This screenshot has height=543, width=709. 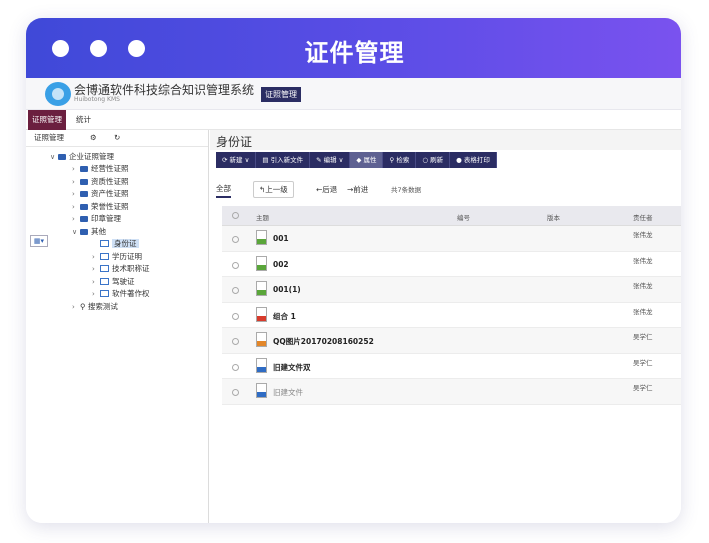 I want to click on file-name: 001(1), so click(x=287, y=289).